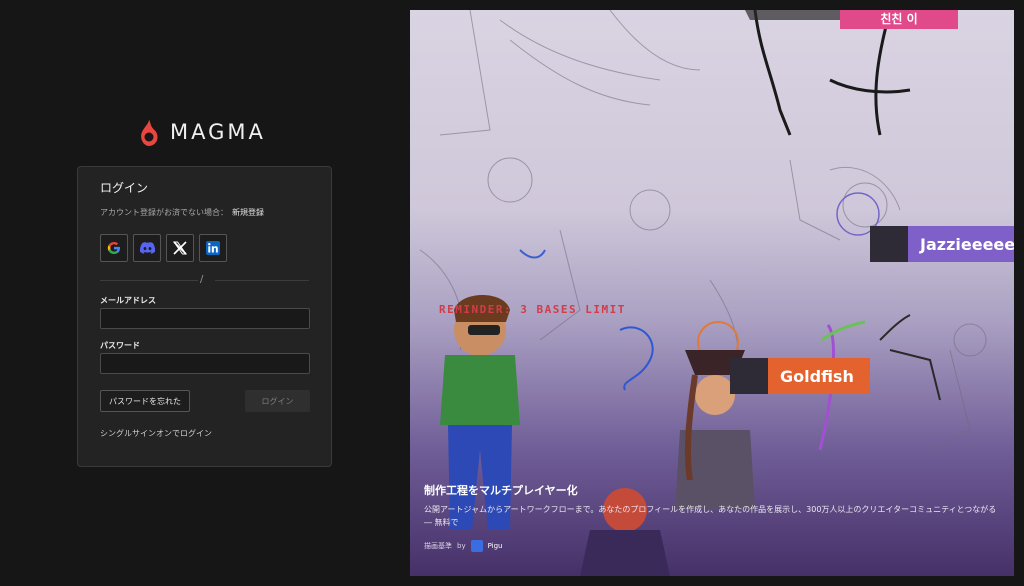 Image resolution: width=1024 pixels, height=586 pixels. I want to click on reminder-text: REMINDER: 3 BASES LIMIT, so click(532, 309).